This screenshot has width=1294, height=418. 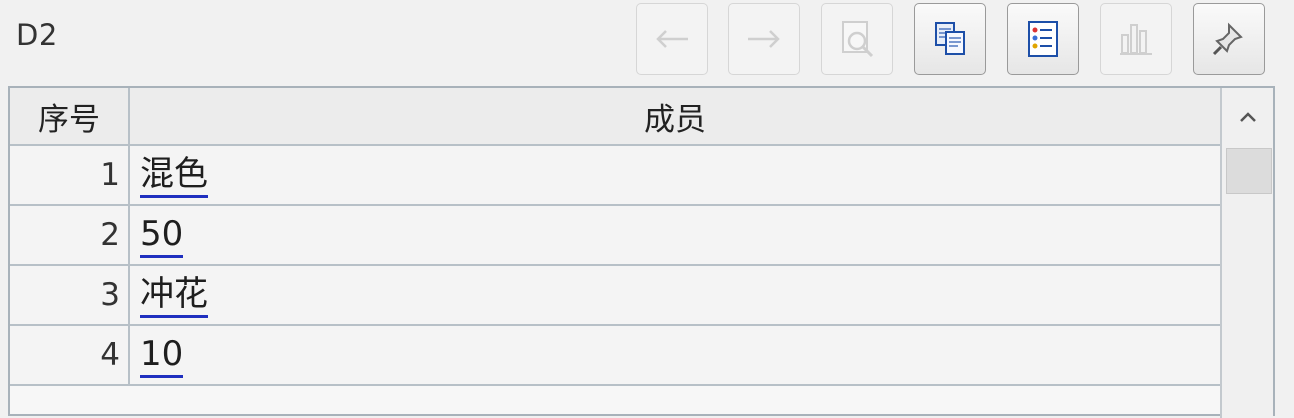 I want to click on member-link: 50, so click(x=162, y=236).